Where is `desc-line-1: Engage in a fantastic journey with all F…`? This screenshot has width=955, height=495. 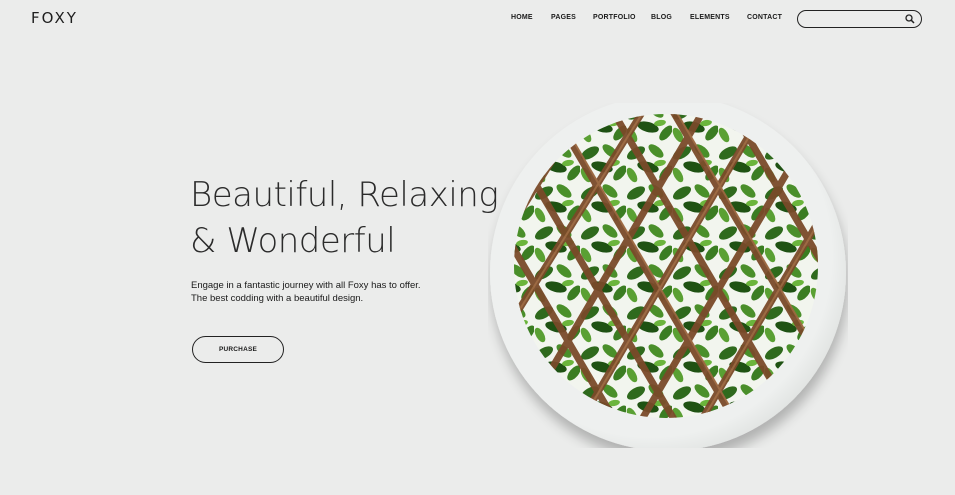 desc-line-1: Engage in a fantastic journey with all F… is located at coordinates (306, 285).